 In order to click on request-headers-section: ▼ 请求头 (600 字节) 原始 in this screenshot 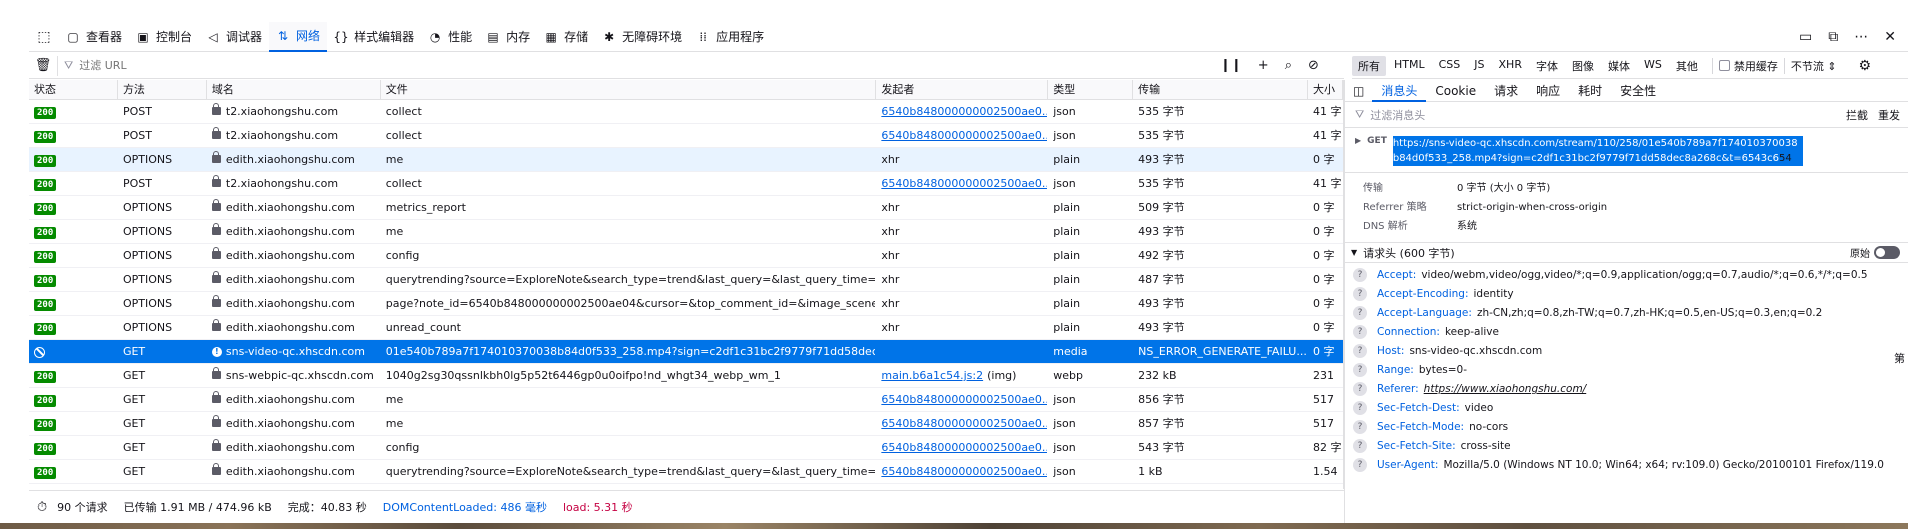, I will do `click(1626, 253)`.